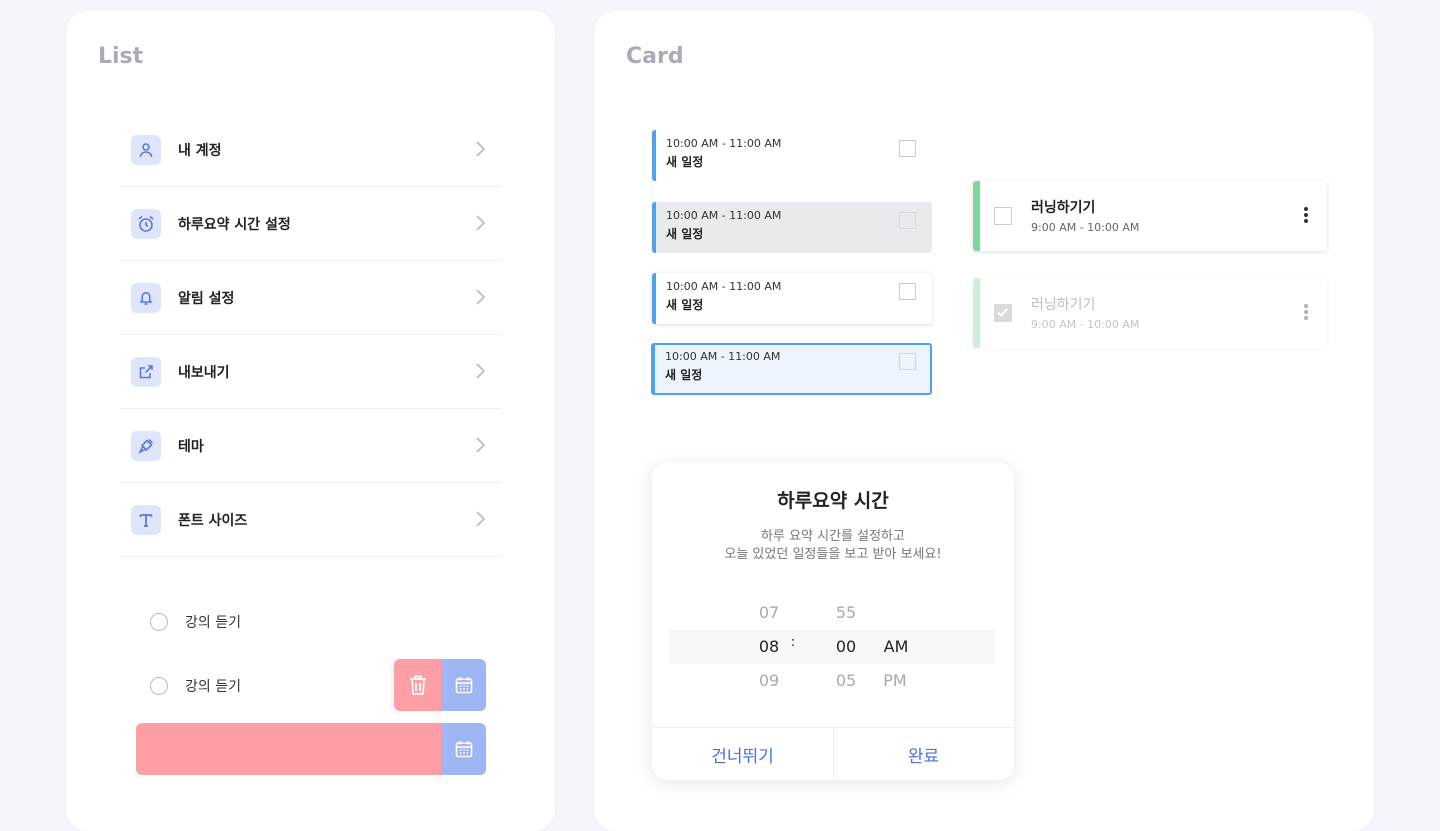  I want to click on hour-option: 07, so click(769, 612).